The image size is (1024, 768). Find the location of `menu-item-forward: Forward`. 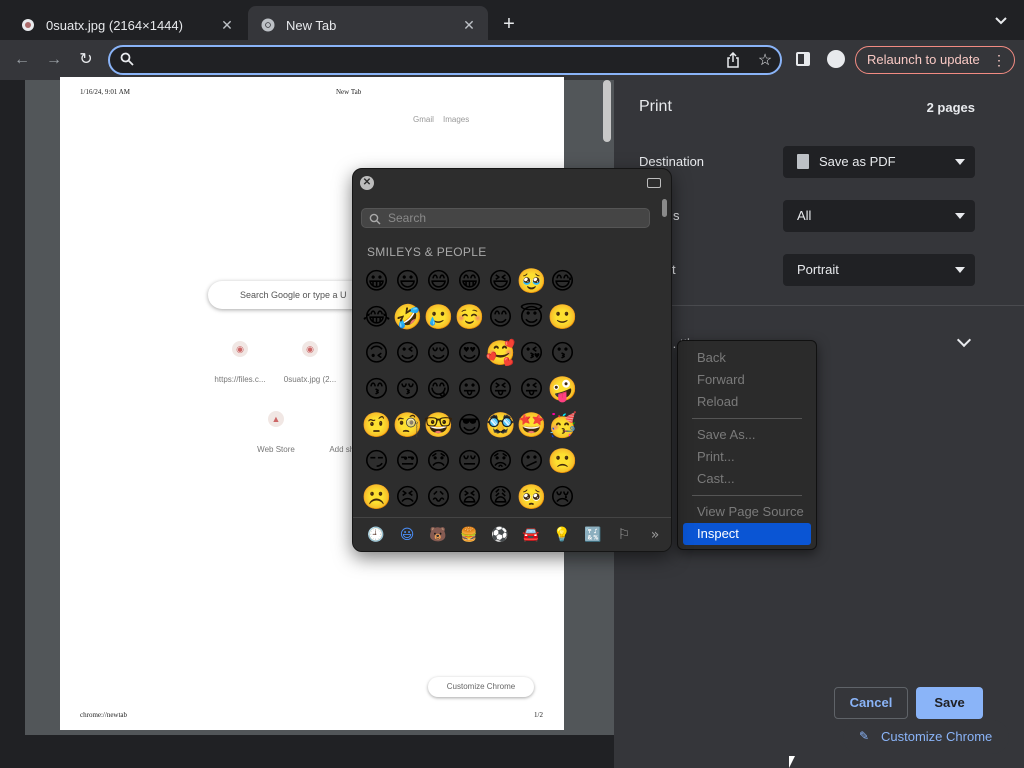

menu-item-forward: Forward is located at coordinates (747, 380).